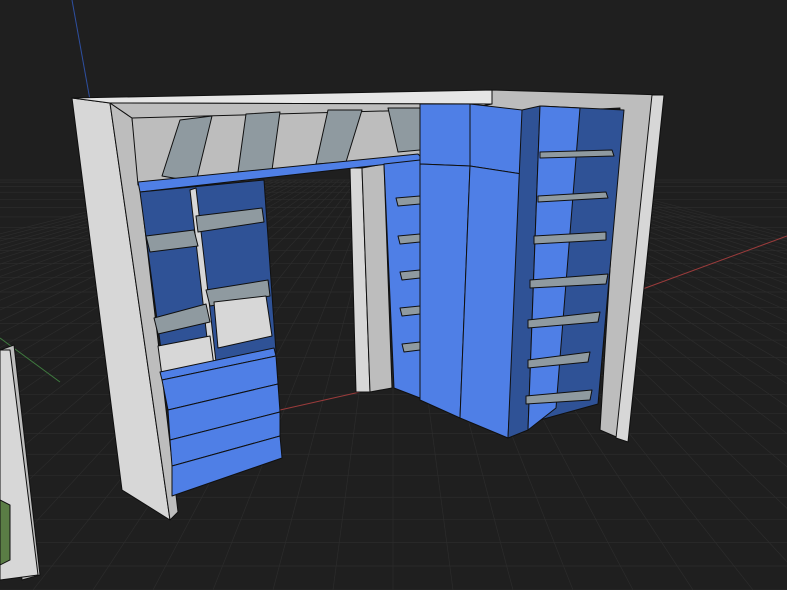 This screenshot has height=590, width=787. What do you see at coordinates (480, 271) in the screenshot?
I see `wardrobe` at bounding box center [480, 271].